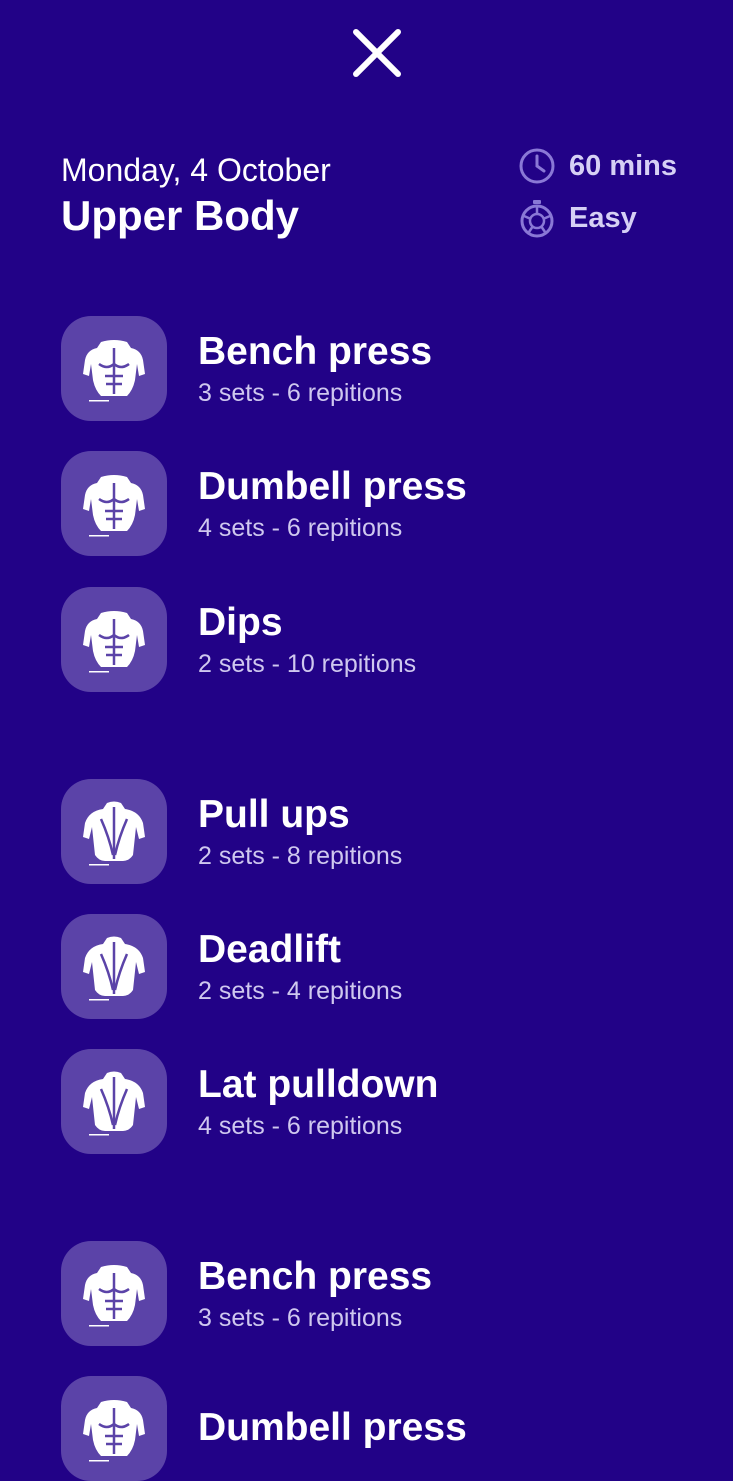 Image resolution: width=733 pixels, height=1481 pixels. I want to click on workout-header: Monday, 4 October Upper Body, so click(196, 196).